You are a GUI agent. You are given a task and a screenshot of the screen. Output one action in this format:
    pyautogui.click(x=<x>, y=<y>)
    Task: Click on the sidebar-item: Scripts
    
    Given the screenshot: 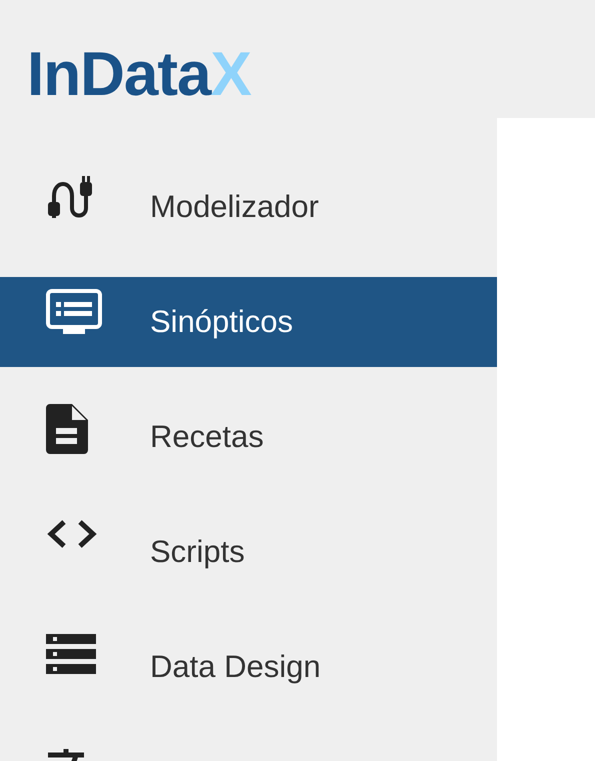 What is the action you would take?
    pyautogui.click(x=248, y=552)
    